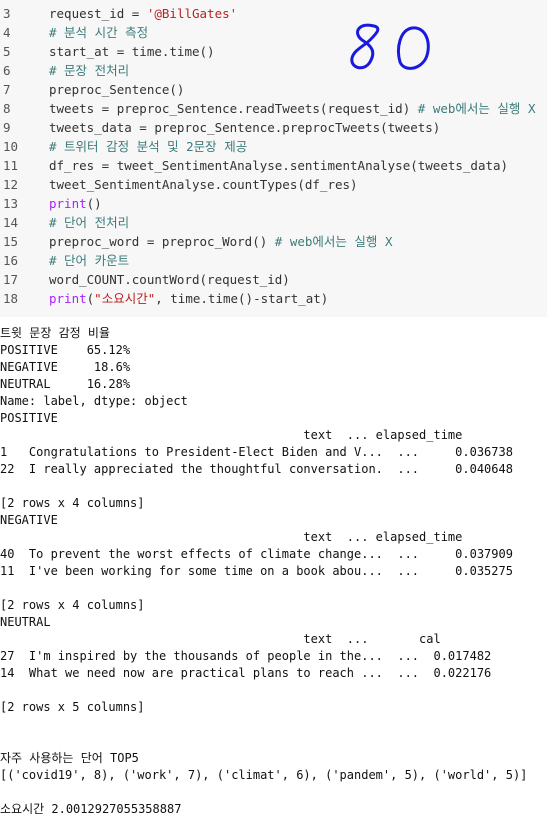 This screenshot has height=820, width=547. Describe the element at coordinates (7, 70) in the screenshot. I see `line-number: 6` at that location.